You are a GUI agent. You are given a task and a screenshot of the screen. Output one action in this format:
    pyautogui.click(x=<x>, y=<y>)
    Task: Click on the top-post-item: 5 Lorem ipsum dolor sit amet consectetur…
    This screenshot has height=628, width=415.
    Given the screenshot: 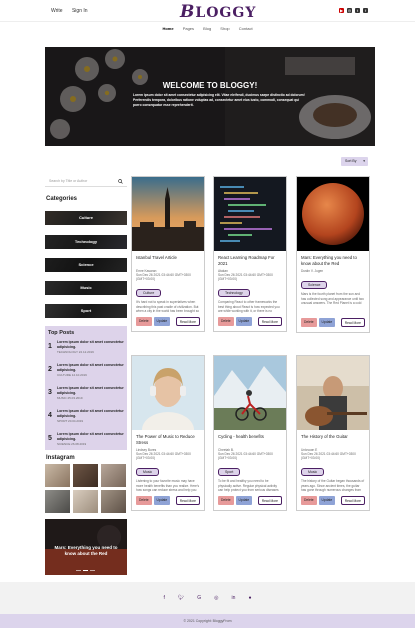 What is the action you would take?
    pyautogui.click(x=86, y=442)
    